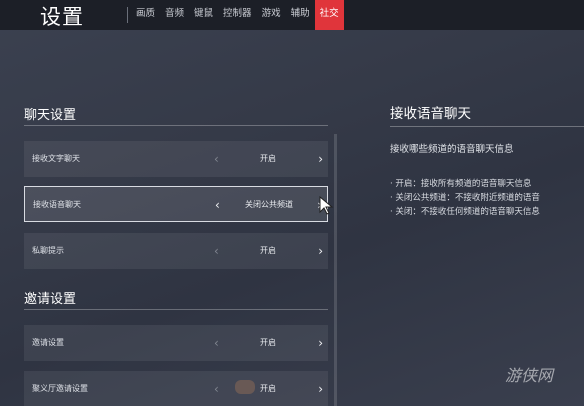 Image resolution: width=584 pixels, height=406 pixels. Describe the element at coordinates (50, 115) in the screenshot. I see `section-title-chat: 聊天设置` at that location.